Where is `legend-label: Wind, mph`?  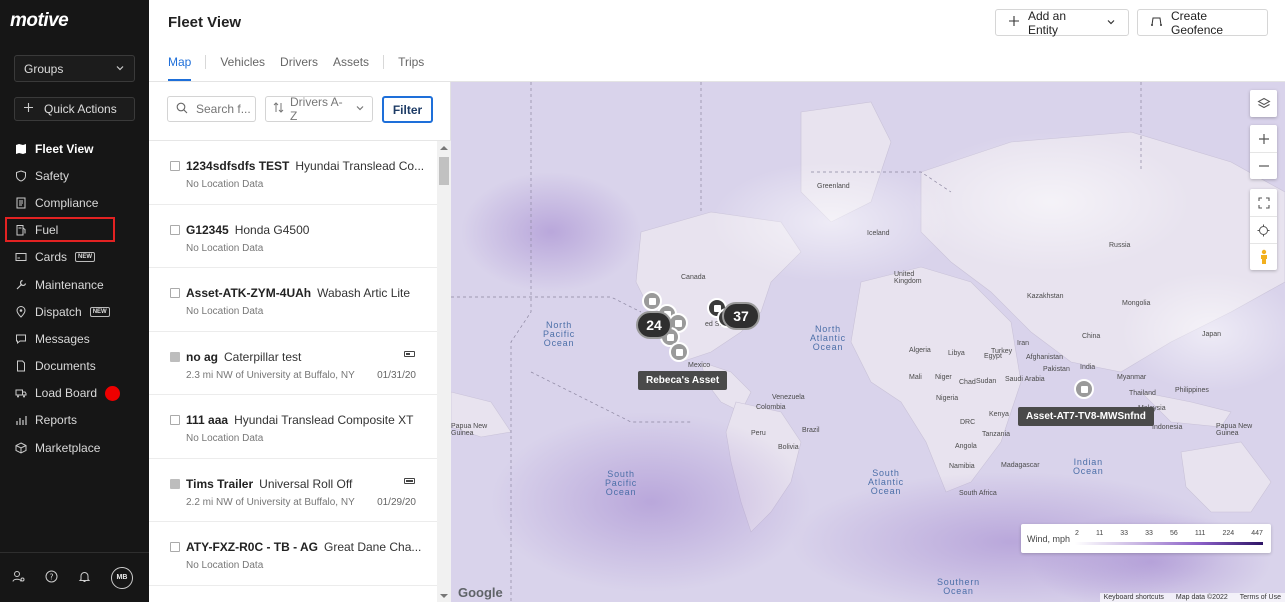
legend-label: Wind, mph is located at coordinates (1049, 539).